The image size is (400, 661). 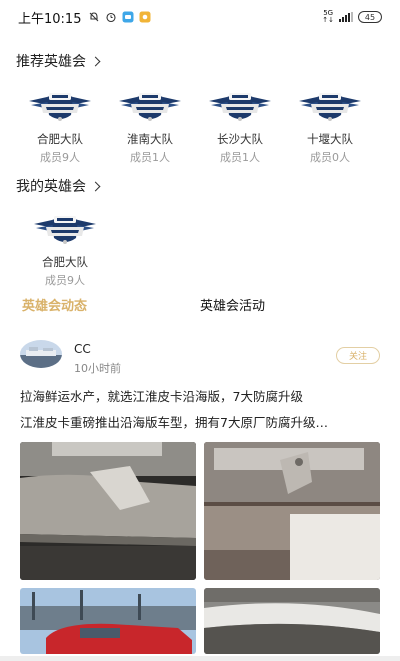 What do you see at coordinates (330, 157) in the screenshot?
I see `club-member-count: 成员0人` at bounding box center [330, 157].